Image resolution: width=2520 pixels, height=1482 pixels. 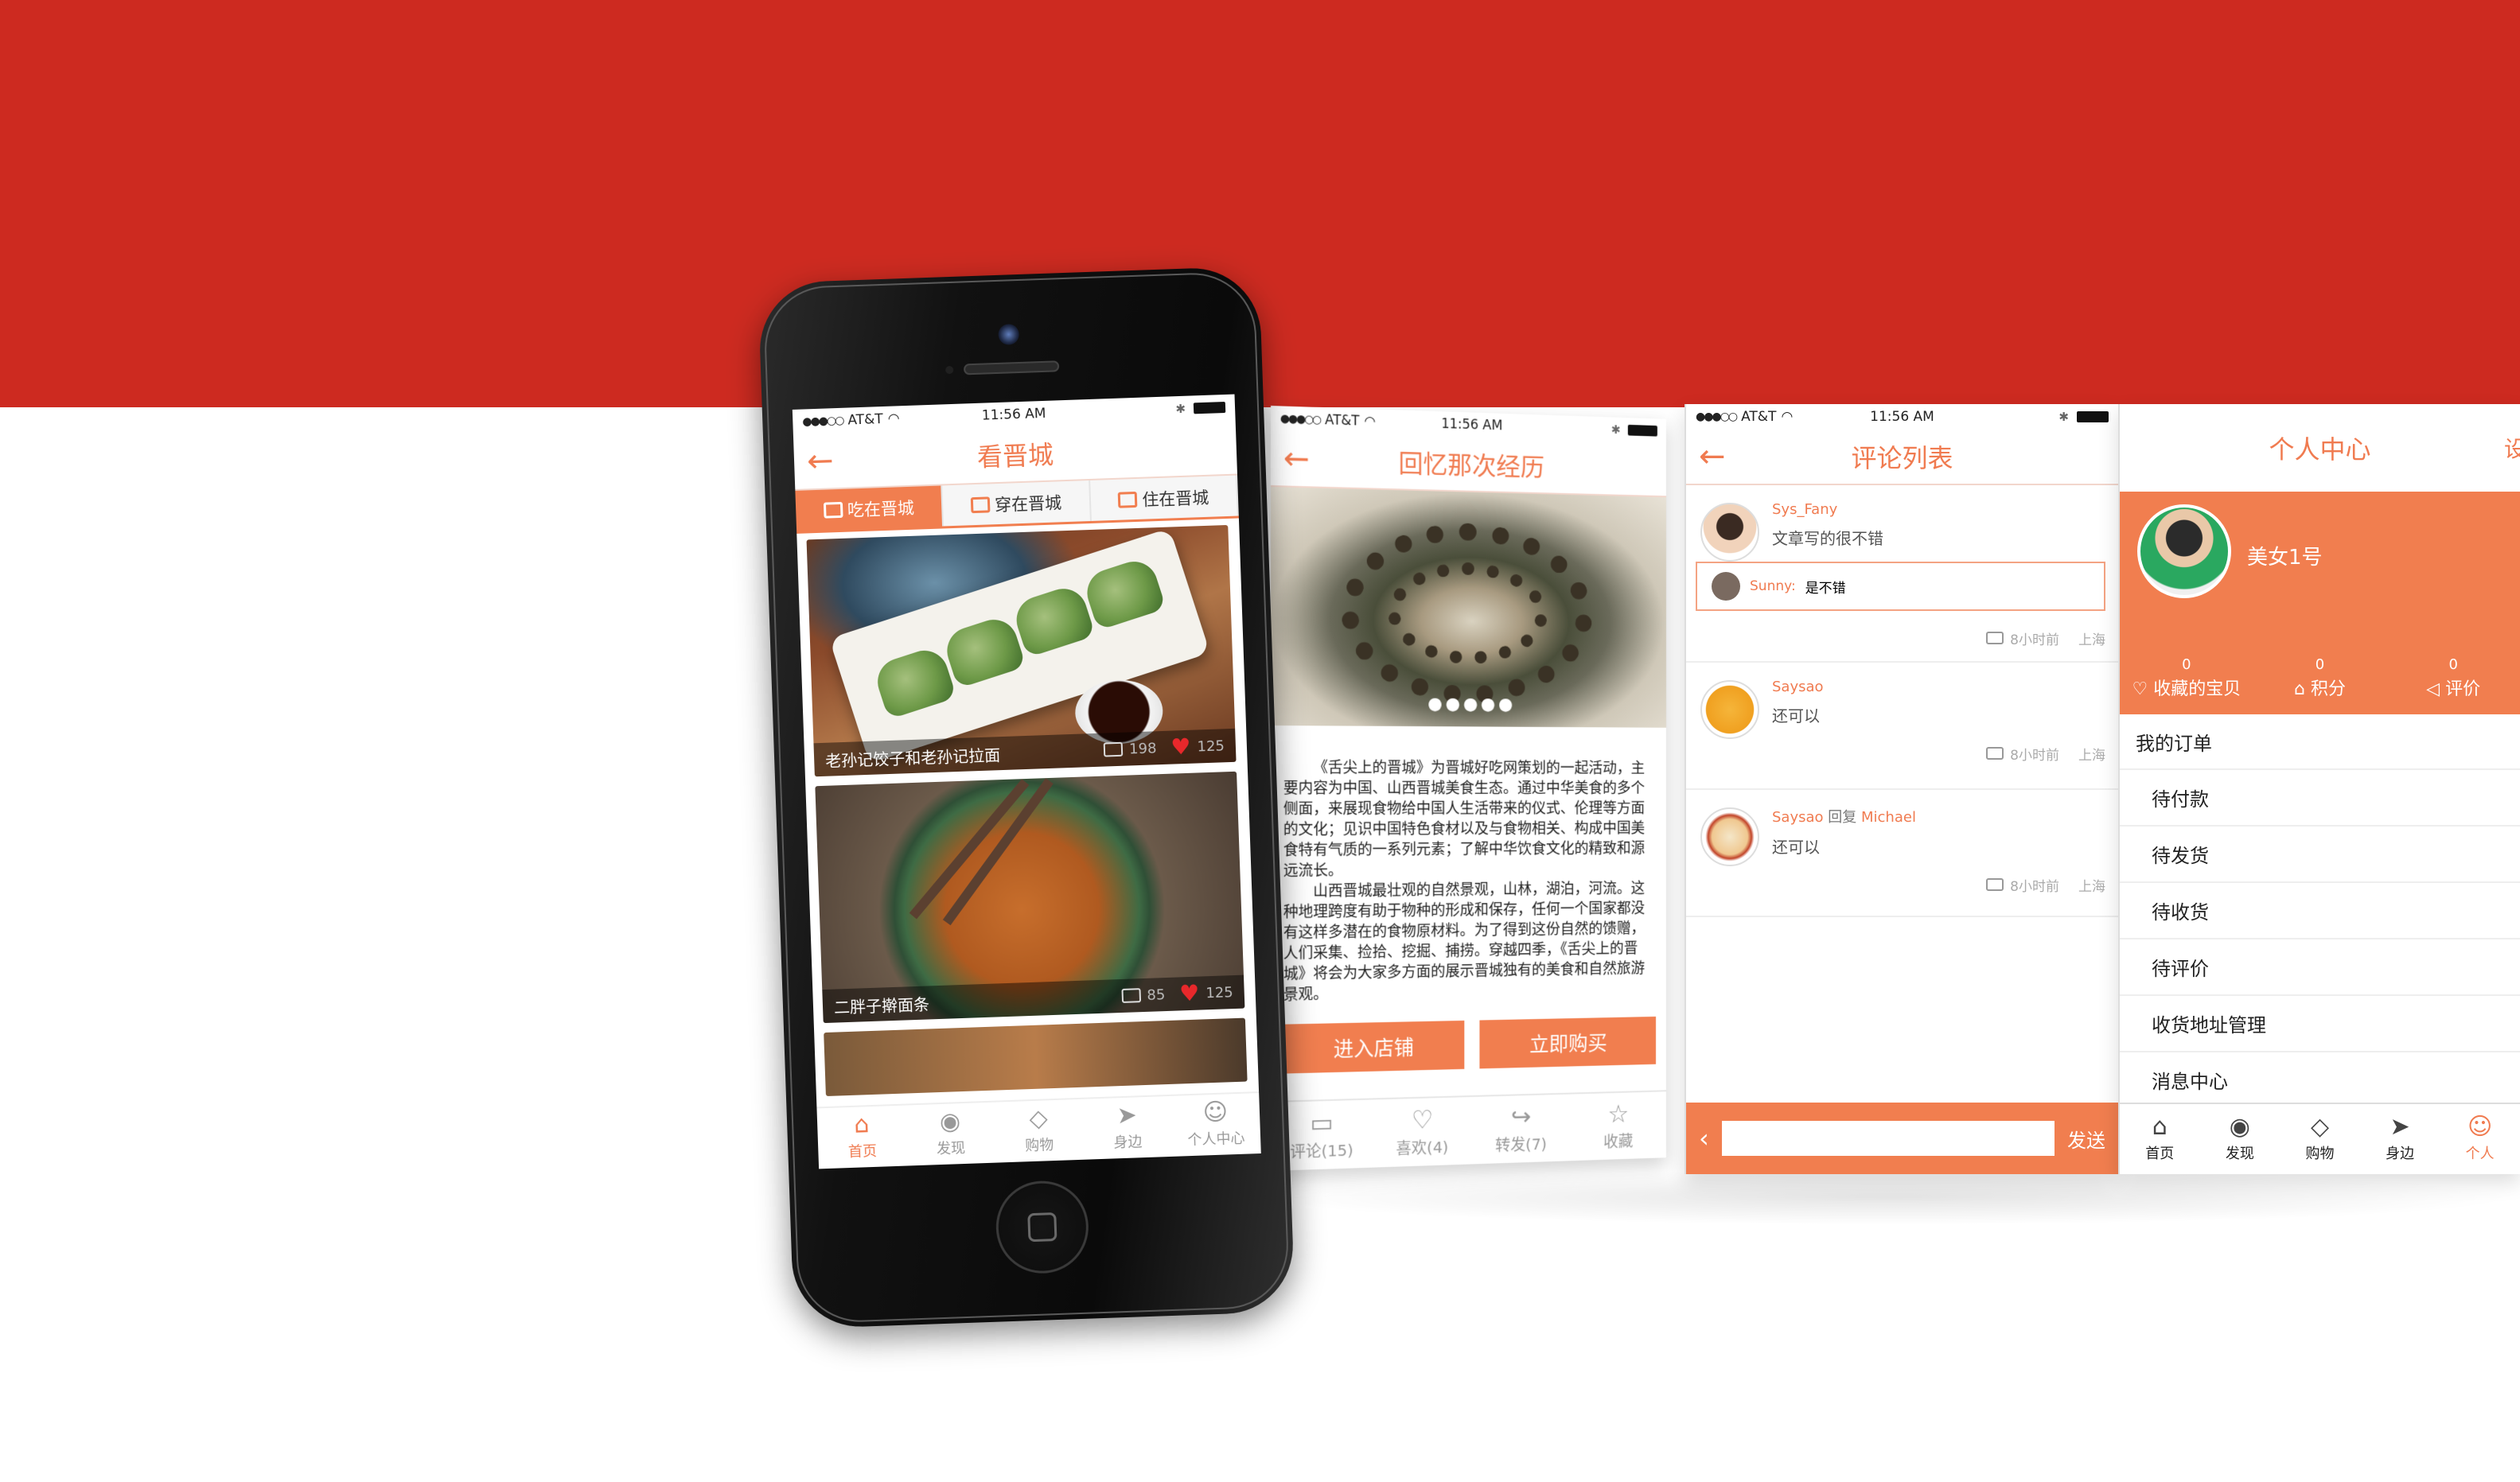 What do you see at coordinates (881, 1005) in the screenshot?
I see `card-title: 二胖子擀面条` at bounding box center [881, 1005].